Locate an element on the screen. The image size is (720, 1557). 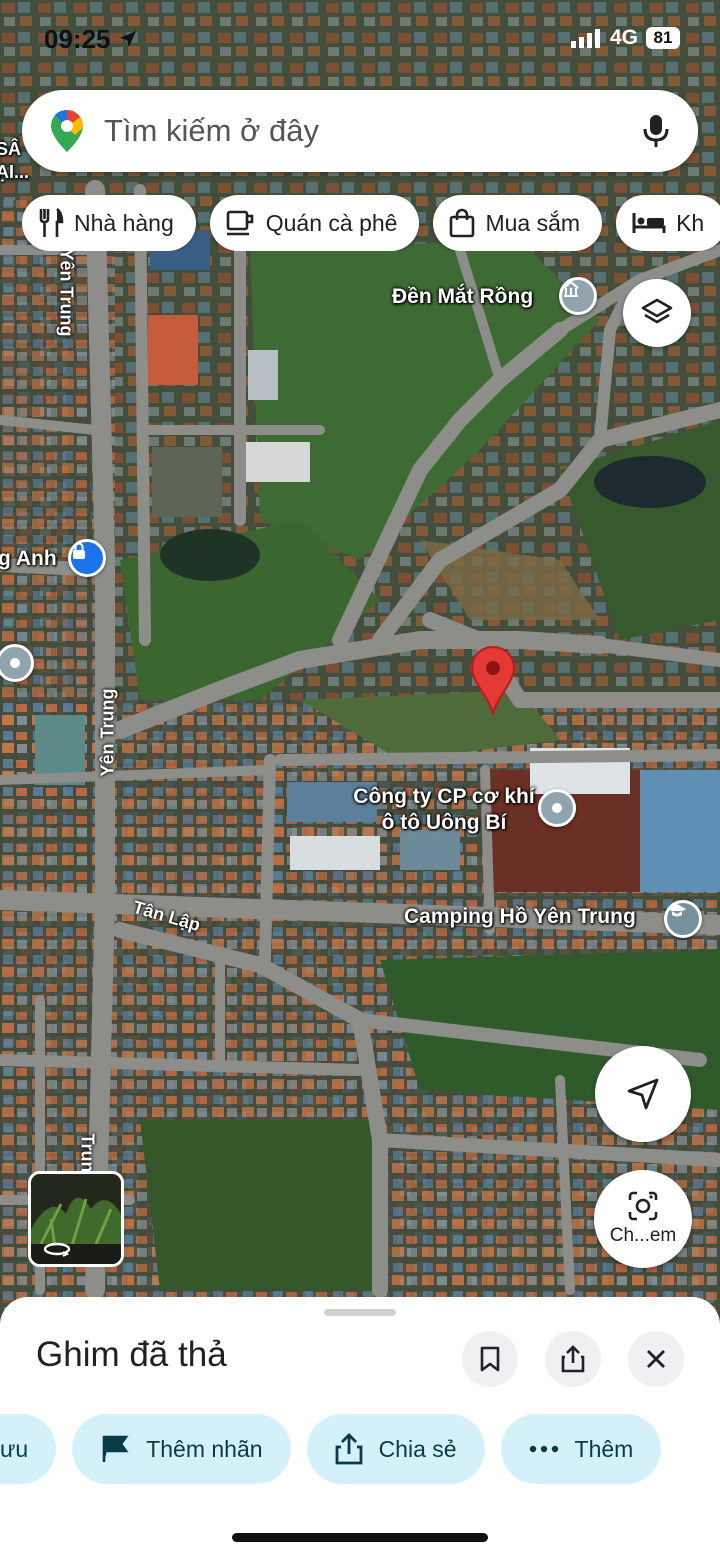
sheet-drag-handle is located at coordinates (360, 1312).